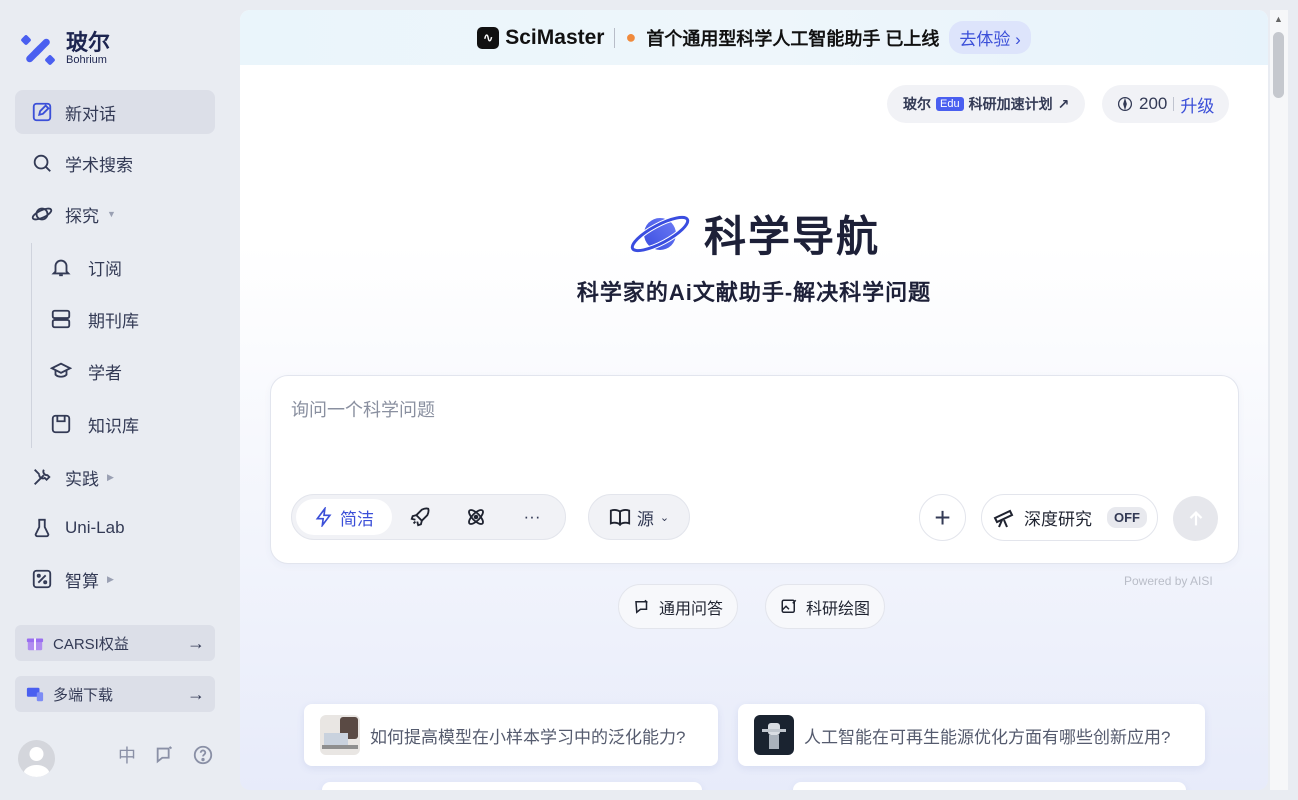 Image resolution: width=1298 pixels, height=800 pixels. I want to click on sidebar-item-explore: 探究 ▼, so click(115, 214).